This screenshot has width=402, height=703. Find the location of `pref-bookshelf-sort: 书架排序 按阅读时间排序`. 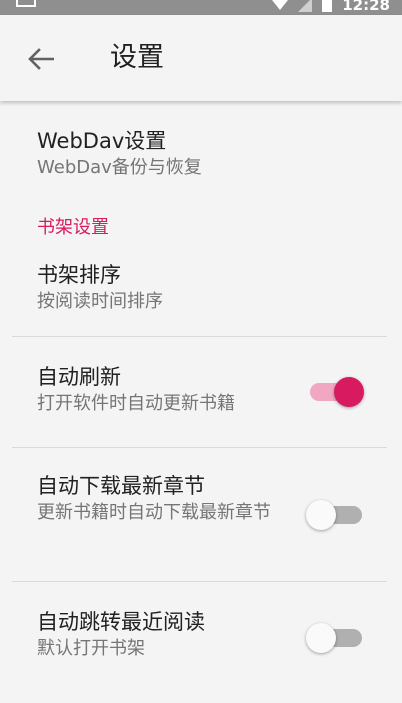

pref-bookshelf-sort: 书架排序 按阅读时间排序 is located at coordinates (201, 295).